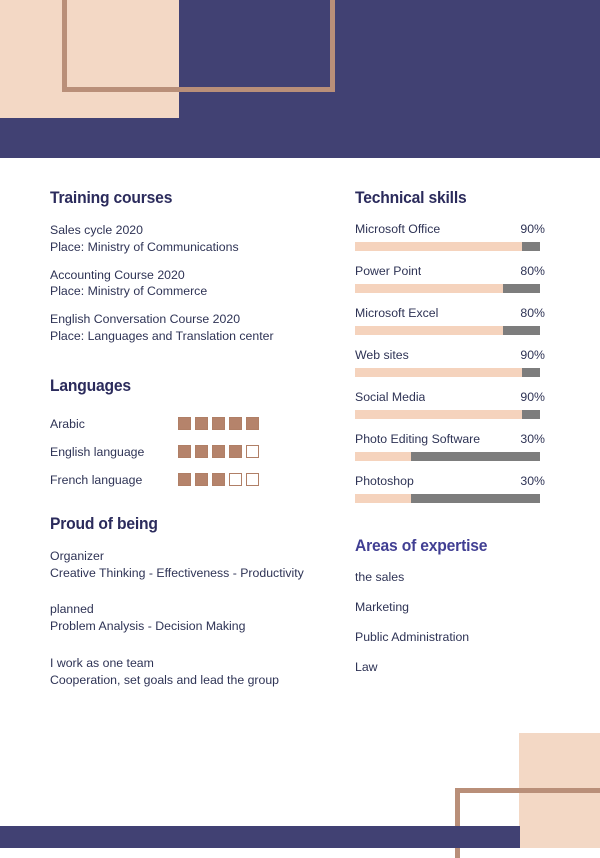 The width and height of the screenshot is (600, 858). I want to click on skill-name: Photo Editing Software, so click(418, 439).